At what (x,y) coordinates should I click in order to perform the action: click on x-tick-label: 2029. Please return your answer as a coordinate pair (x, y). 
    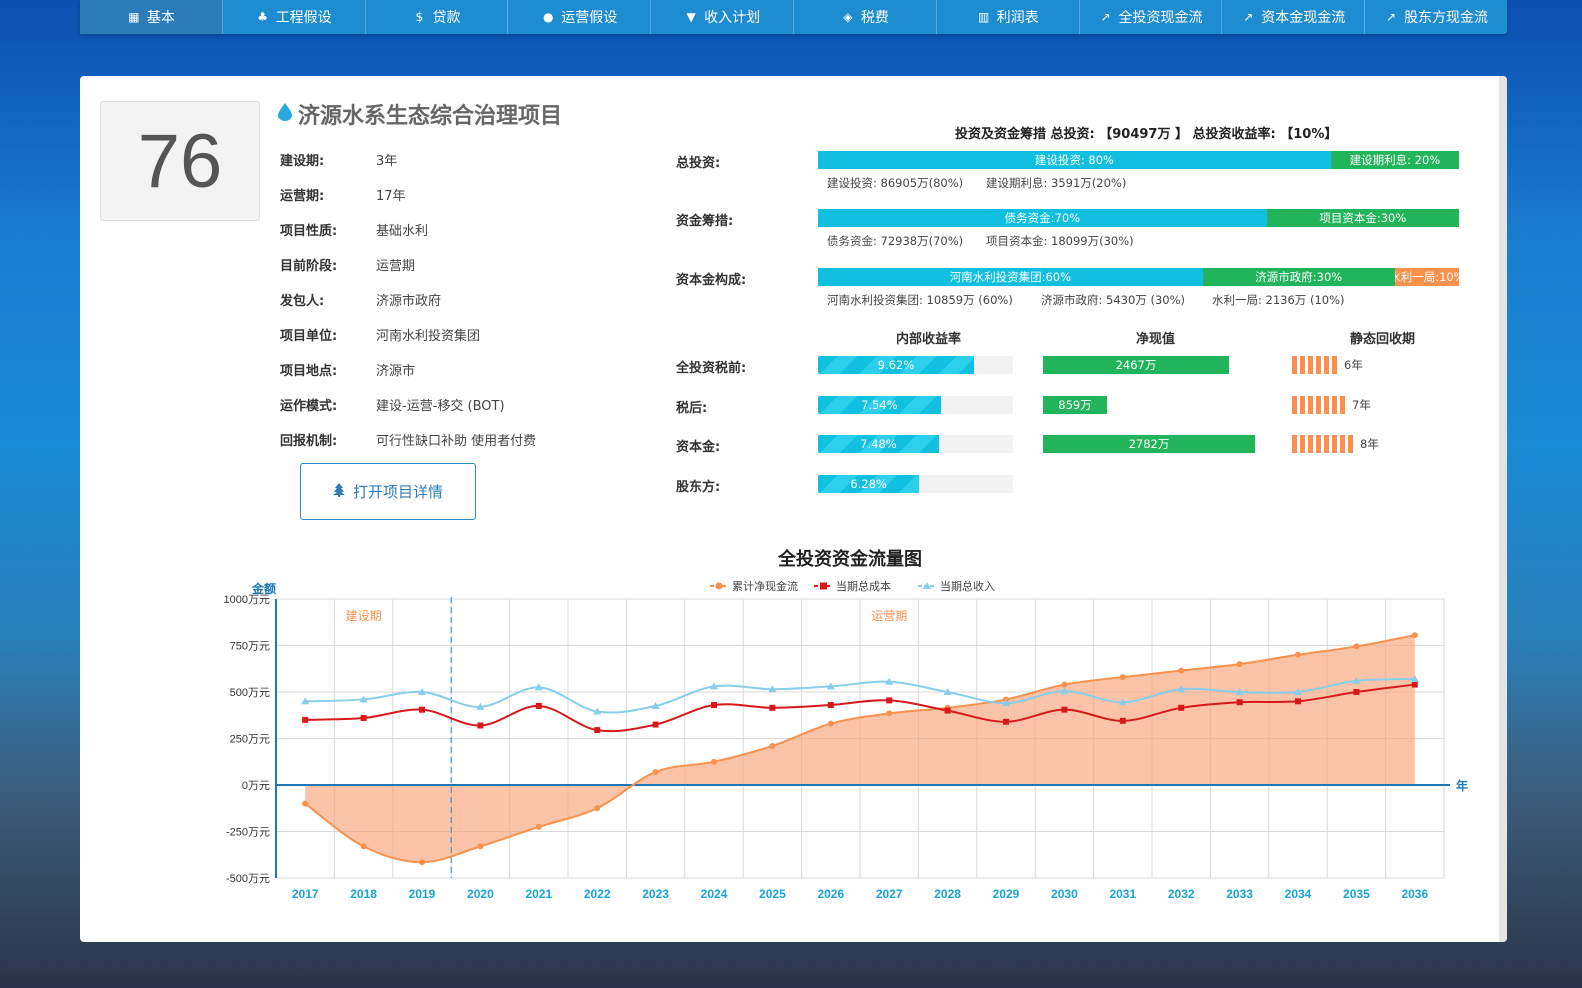
    Looking at the image, I should click on (1006, 894).